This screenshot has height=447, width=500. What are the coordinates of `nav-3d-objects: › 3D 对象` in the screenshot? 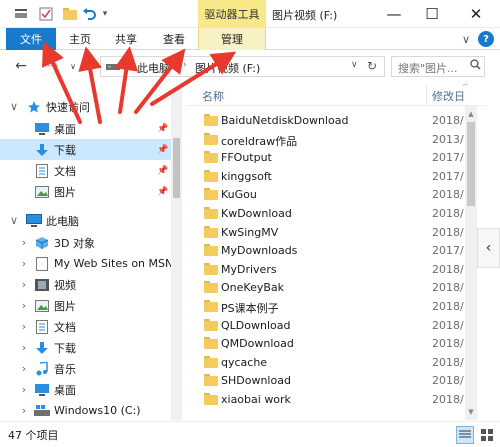 It's located at (91, 242).